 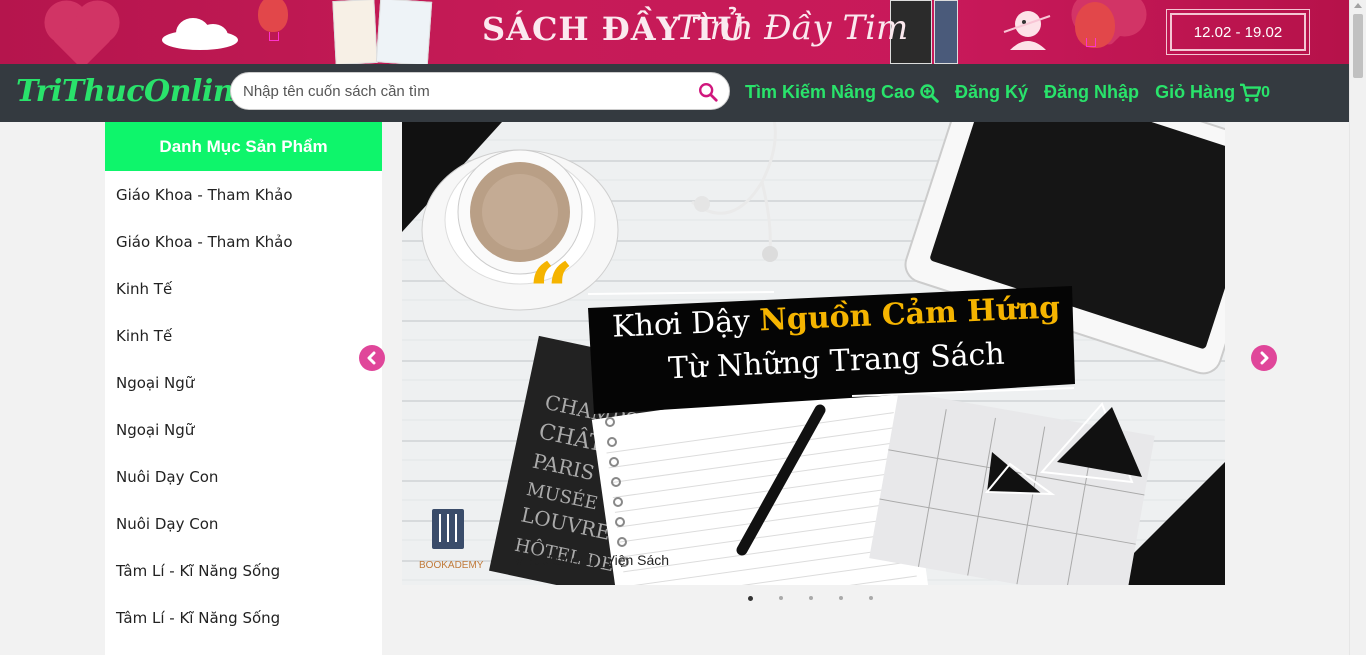 What do you see at coordinates (82, 35) in the screenshot?
I see `heart-decoration` at bounding box center [82, 35].